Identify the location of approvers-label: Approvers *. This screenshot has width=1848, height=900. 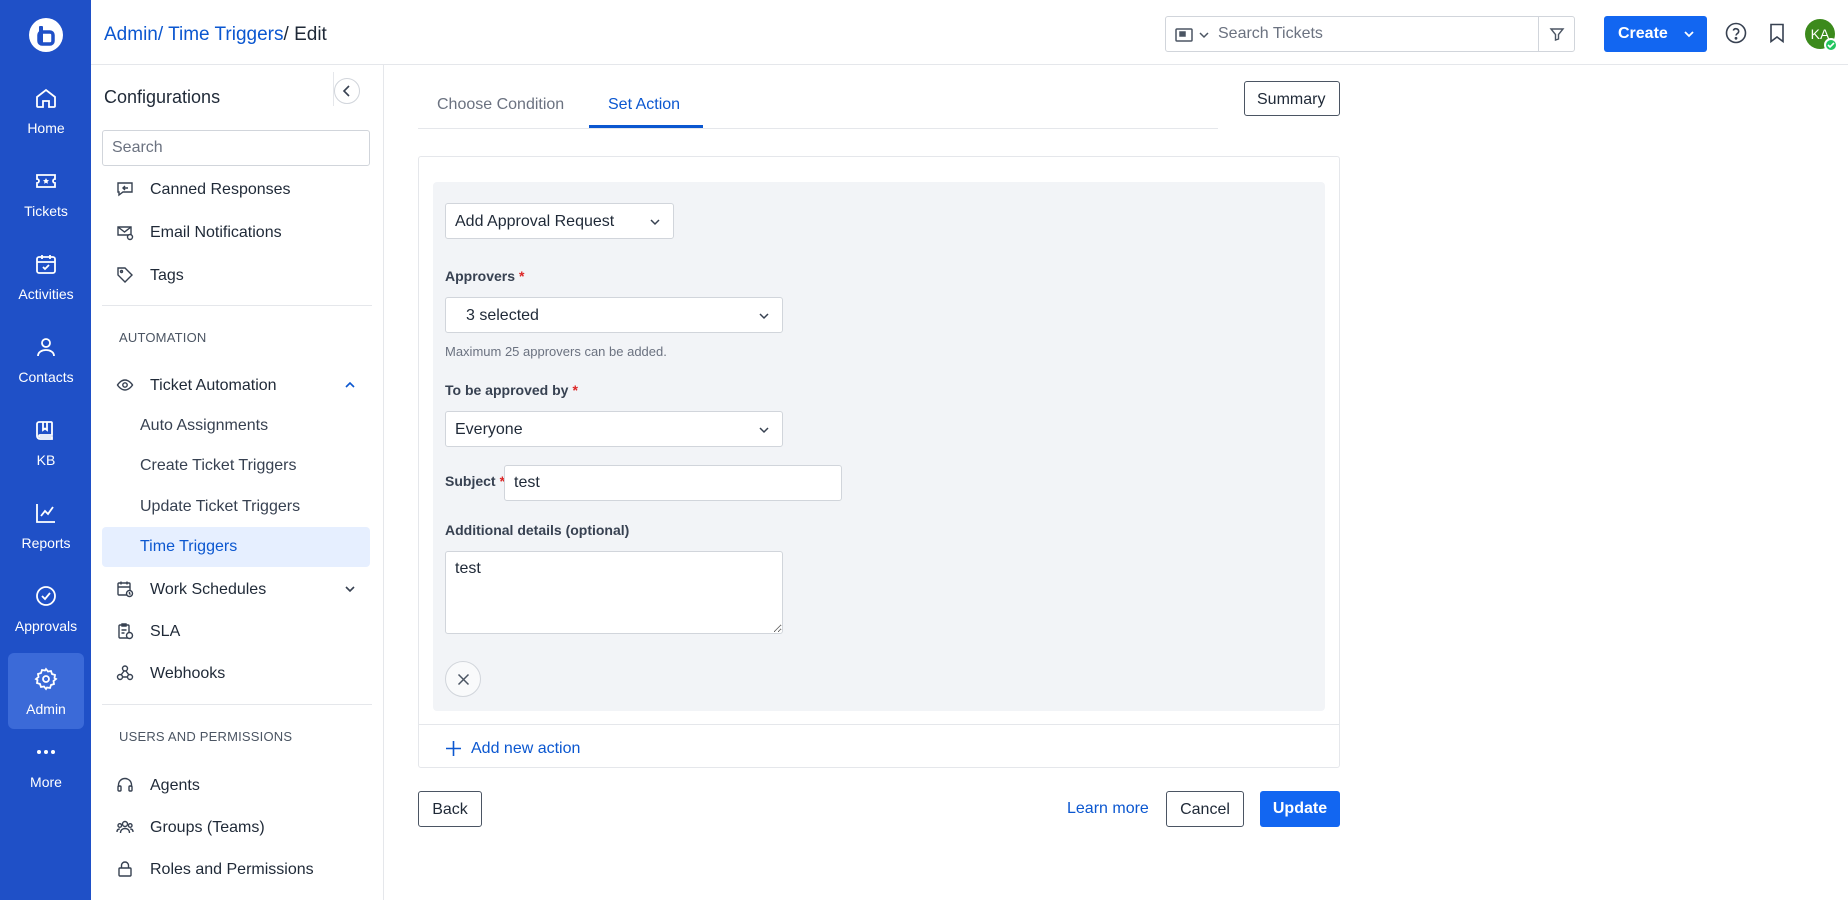
(485, 276).